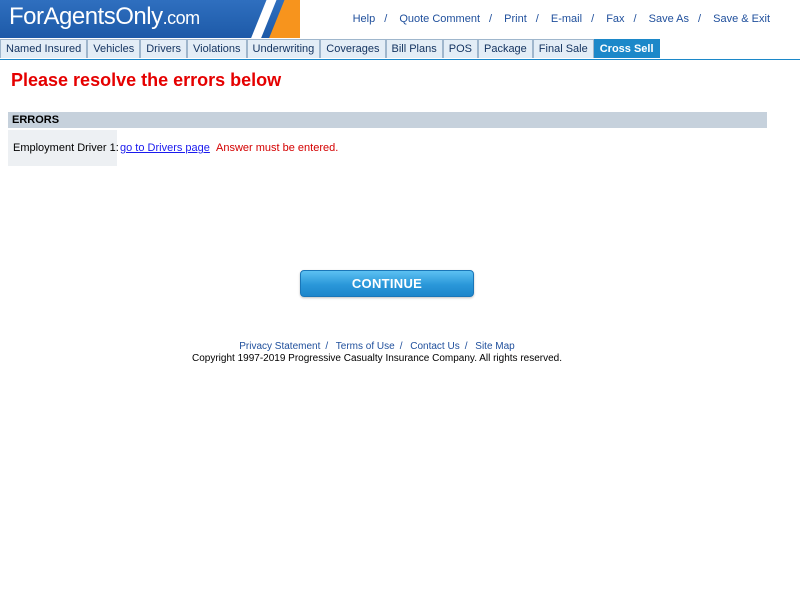 This screenshot has width=800, height=600. Describe the element at coordinates (669, 19) in the screenshot. I see `save-as-link: Save As` at that location.